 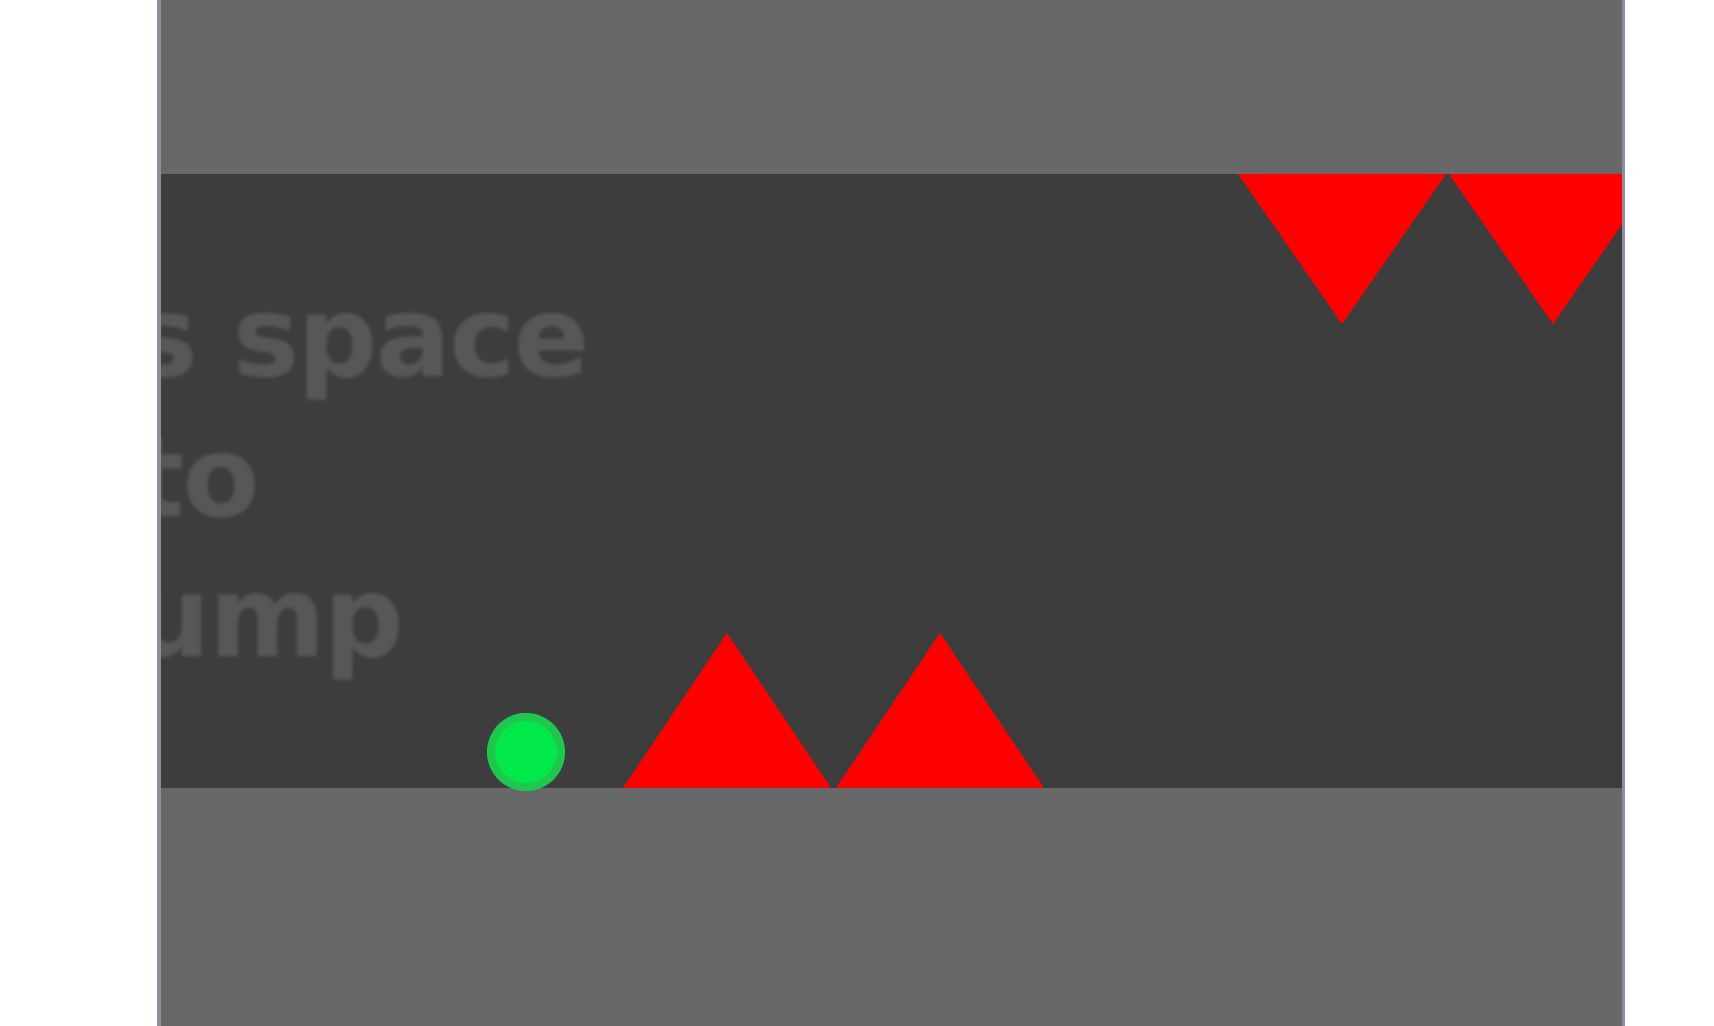 What do you see at coordinates (526, 752) in the screenshot?
I see `player-ball` at bounding box center [526, 752].